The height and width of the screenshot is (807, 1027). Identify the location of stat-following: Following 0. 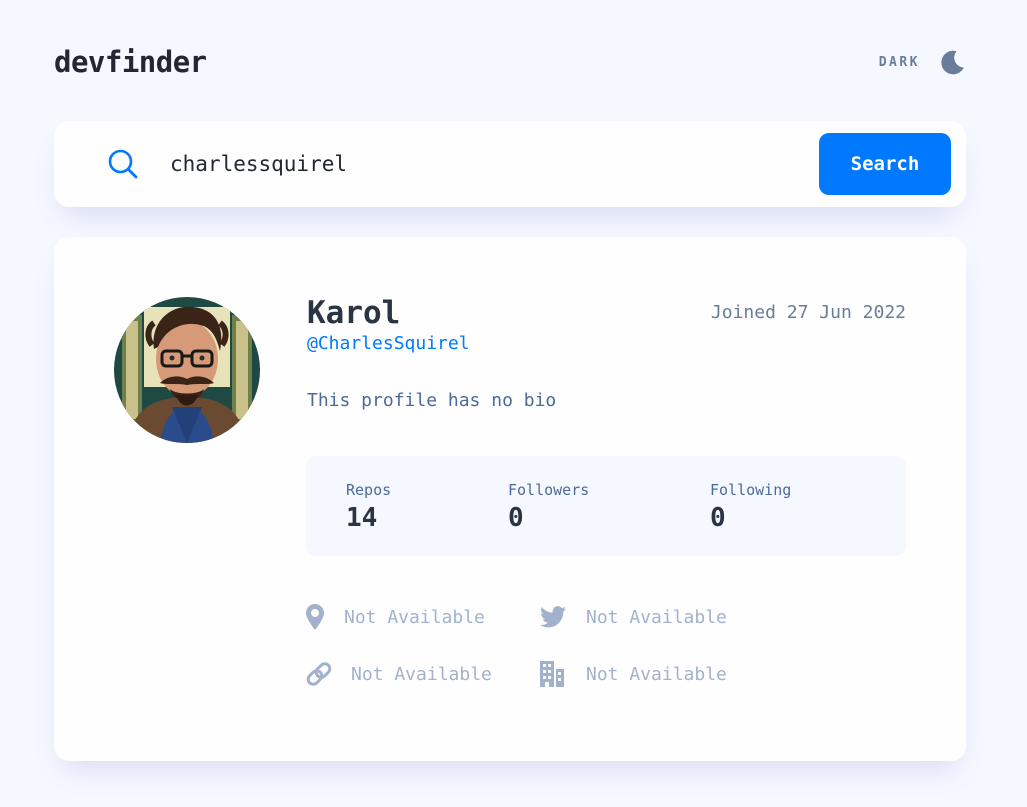
(750, 507).